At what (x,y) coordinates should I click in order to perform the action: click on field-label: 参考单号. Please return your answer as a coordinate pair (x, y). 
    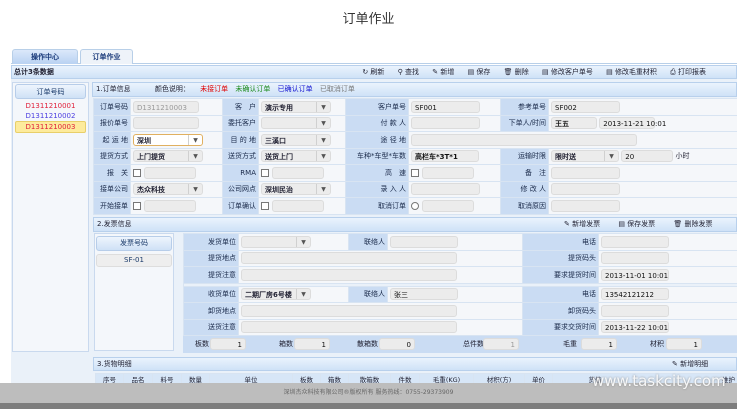
    Looking at the image, I should click on (524, 107).